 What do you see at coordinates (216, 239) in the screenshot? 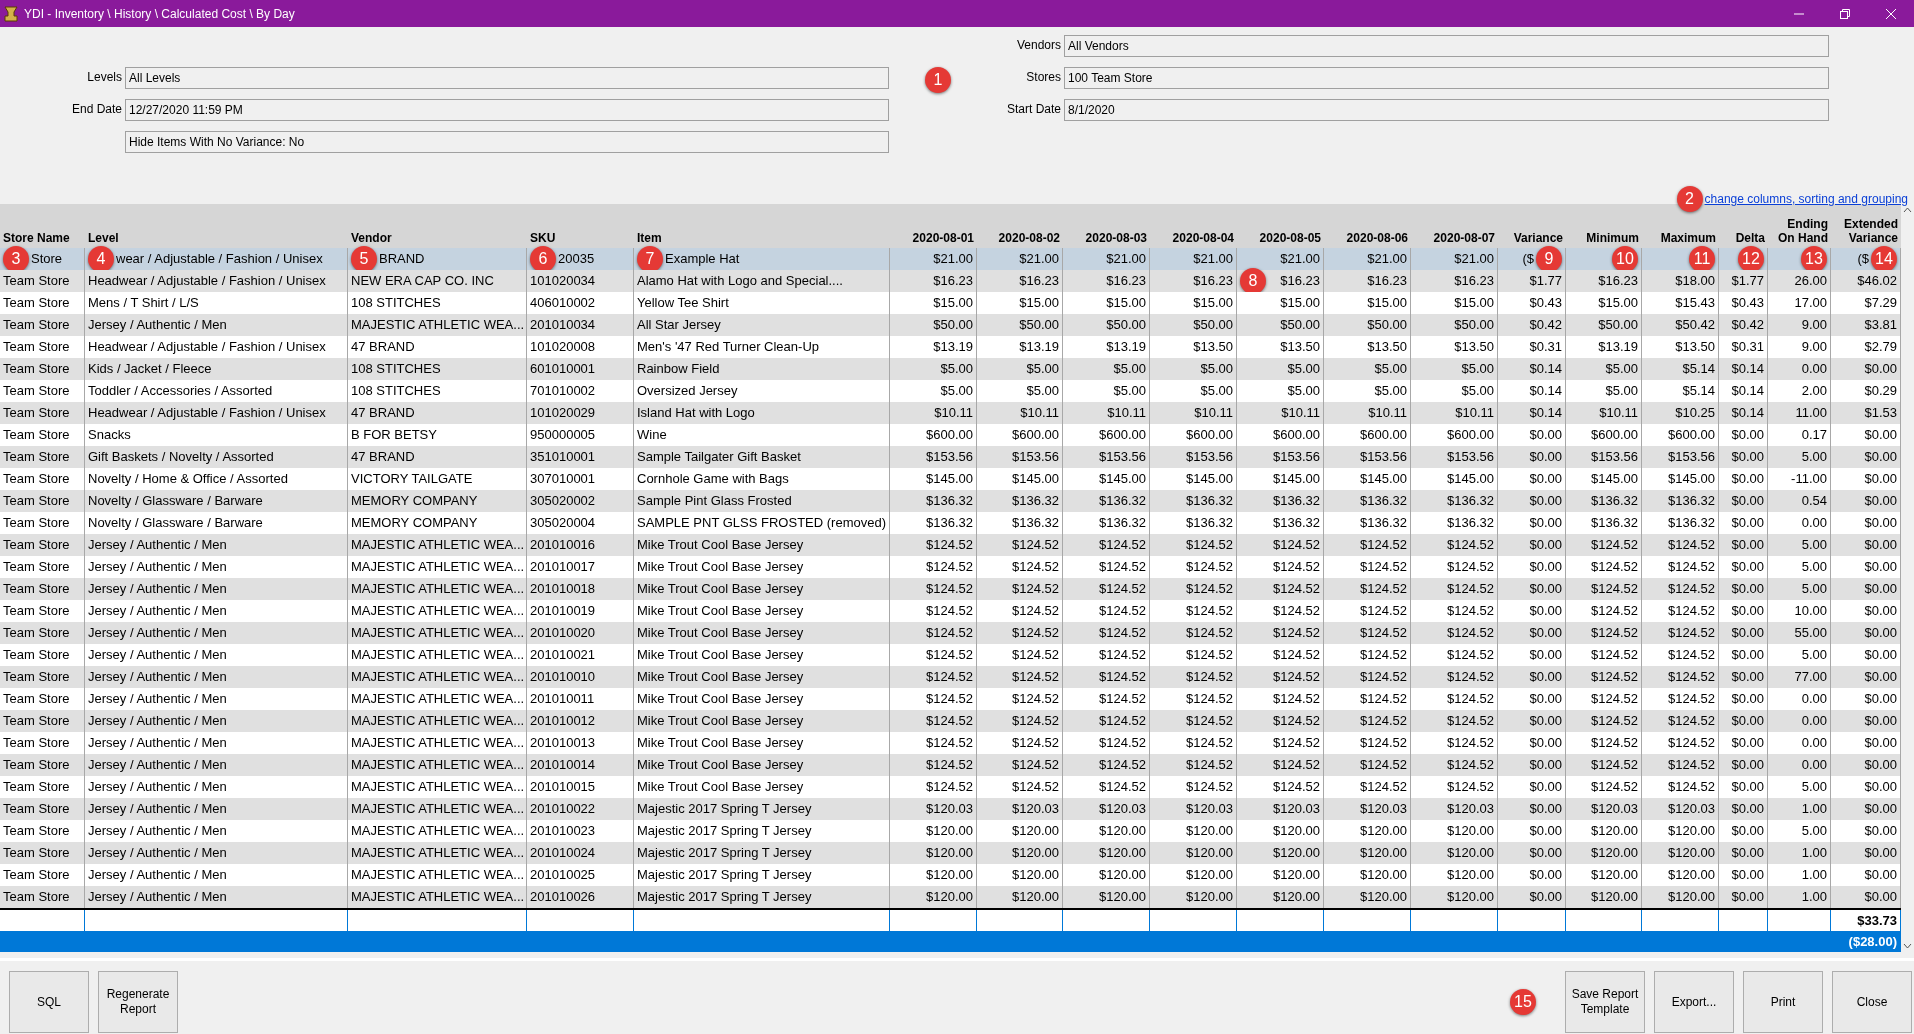
I see `column-header: Level` at bounding box center [216, 239].